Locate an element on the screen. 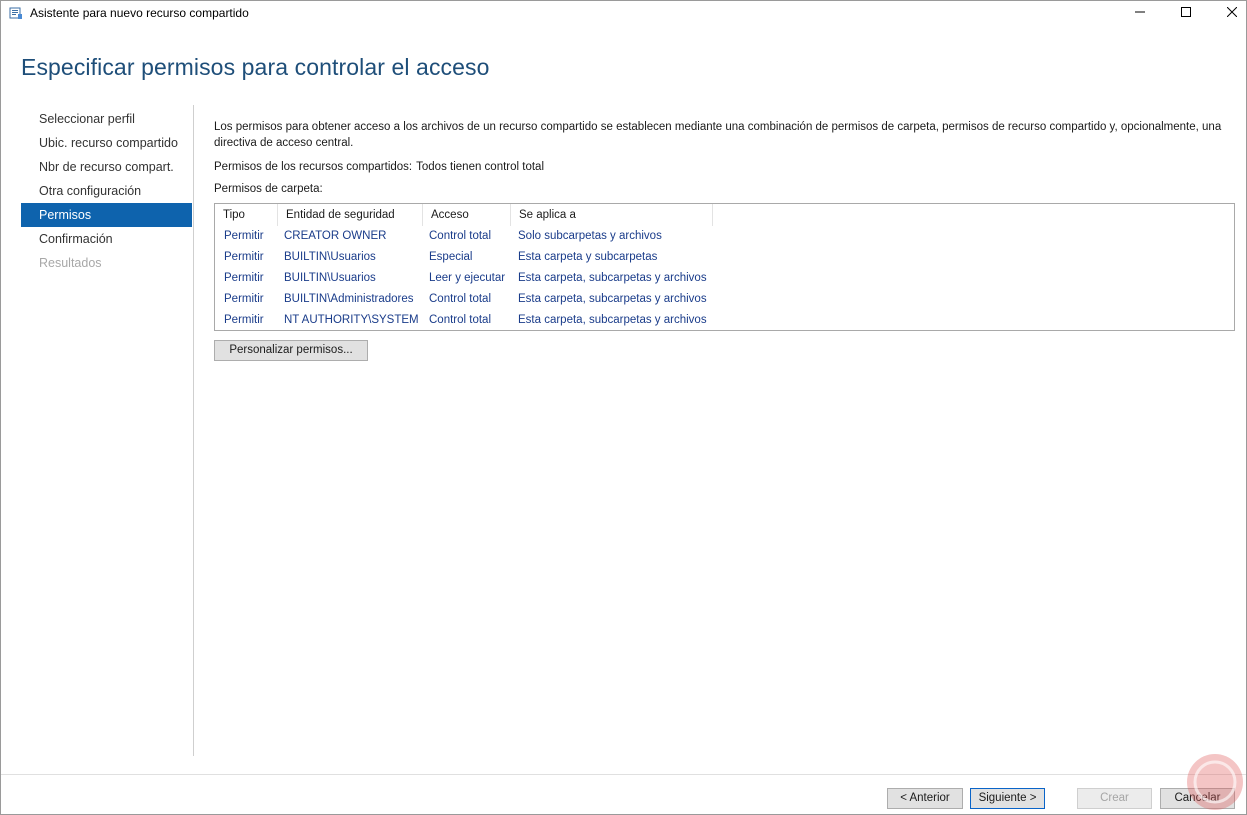  nav-item-seleccionar-perfil: Seleccionar perfil is located at coordinates (106, 119).